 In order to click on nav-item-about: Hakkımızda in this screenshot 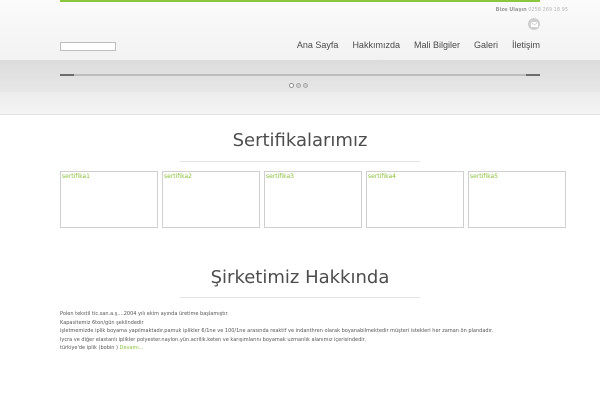, I will do `click(376, 45)`.